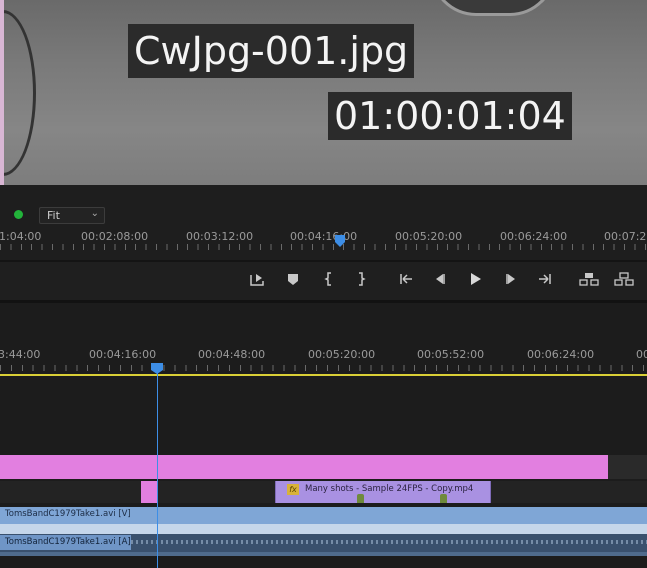 This screenshot has width=647, height=568. I want to click on video-frame-edge, so click(2, 92).